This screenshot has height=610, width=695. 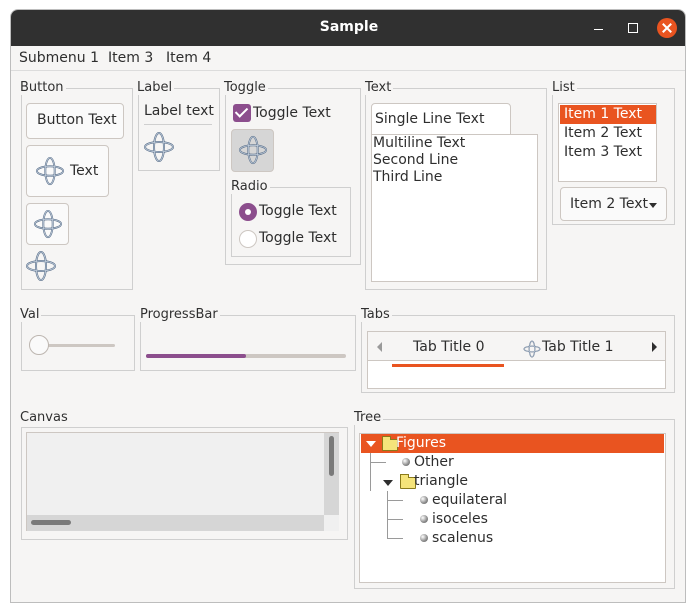 I want to click on multiline-line-2: Second Line, so click(x=416, y=160).